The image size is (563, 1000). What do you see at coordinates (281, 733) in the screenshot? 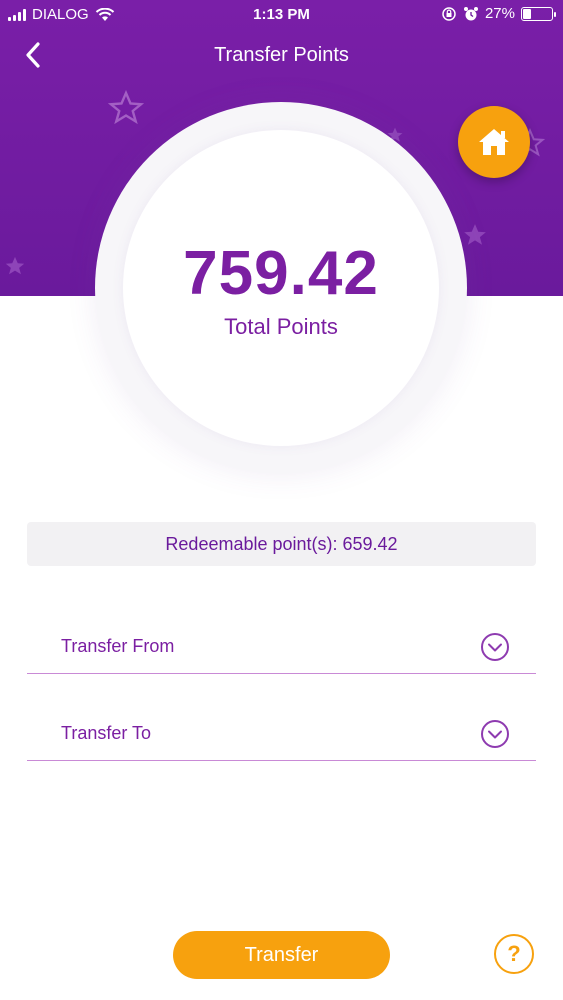
I see `transfer-to-select: Transfer To` at bounding box center [281, 733].